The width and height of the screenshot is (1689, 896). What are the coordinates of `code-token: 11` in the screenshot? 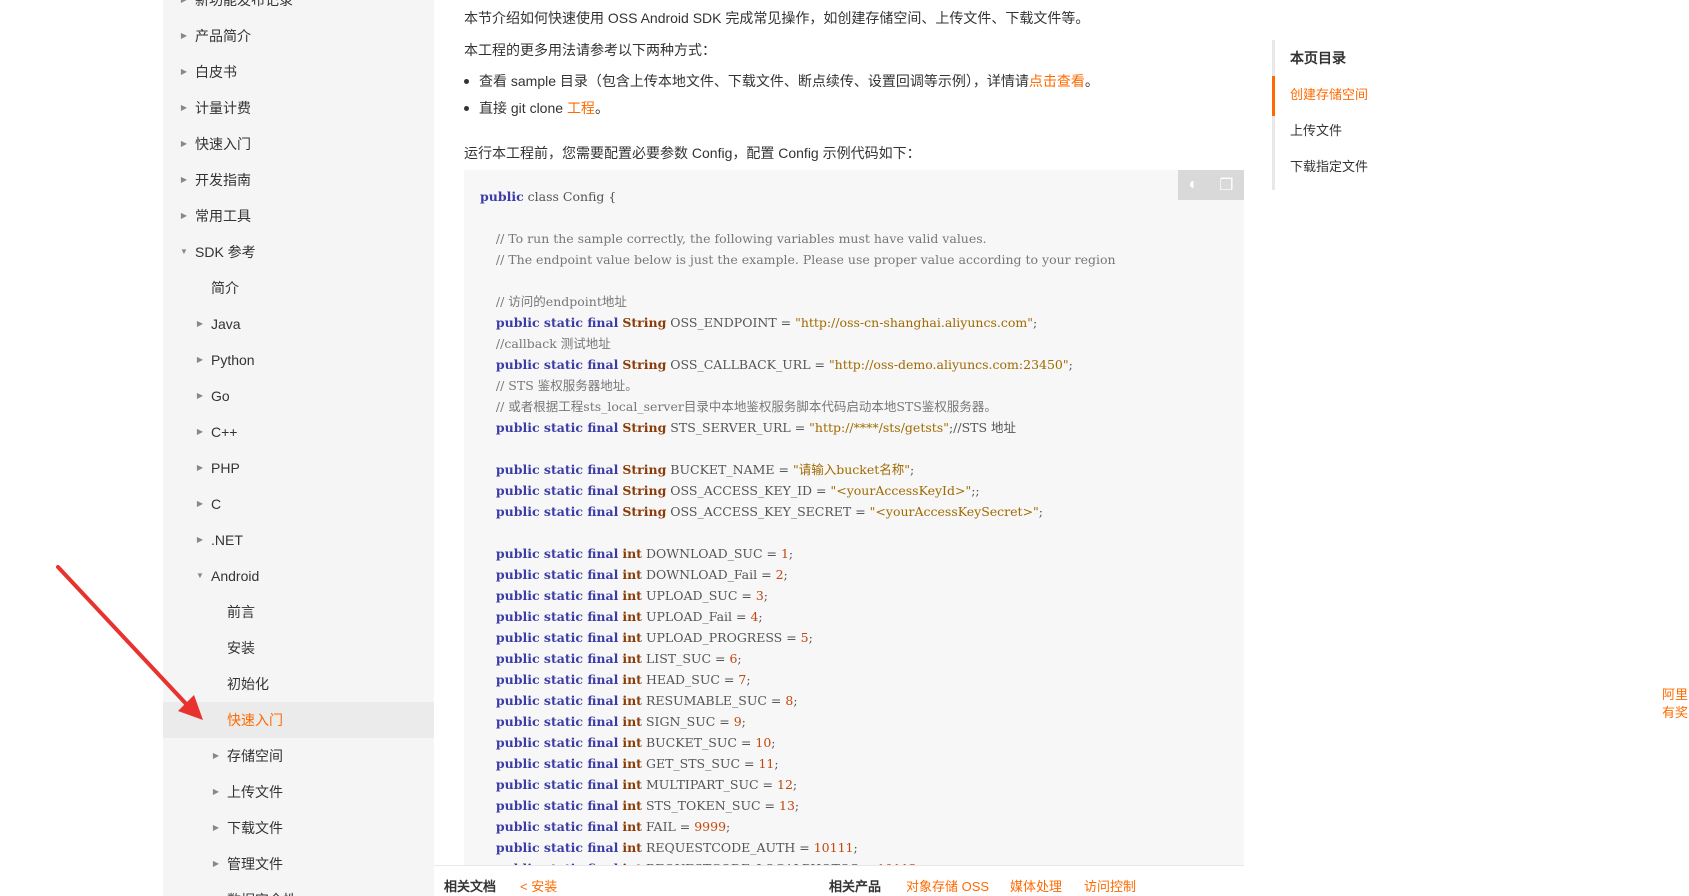 It's located at (766, 763).